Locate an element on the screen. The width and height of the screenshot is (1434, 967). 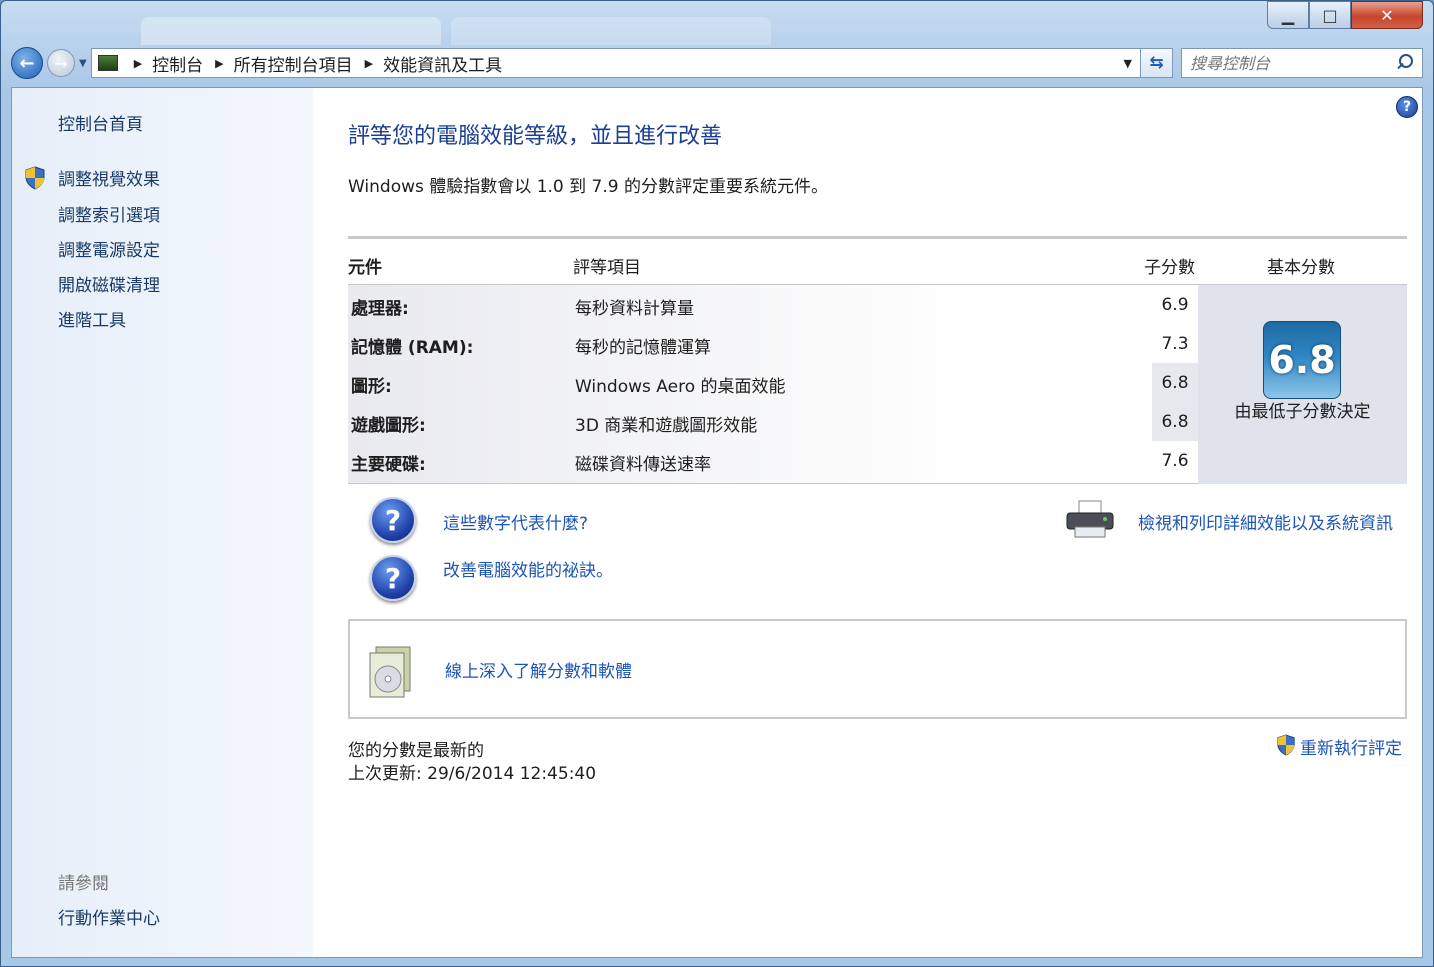
table-row: 主要硬碟: 磁碟資料傳送速率 7.6 is located at coordinates (773, 460).